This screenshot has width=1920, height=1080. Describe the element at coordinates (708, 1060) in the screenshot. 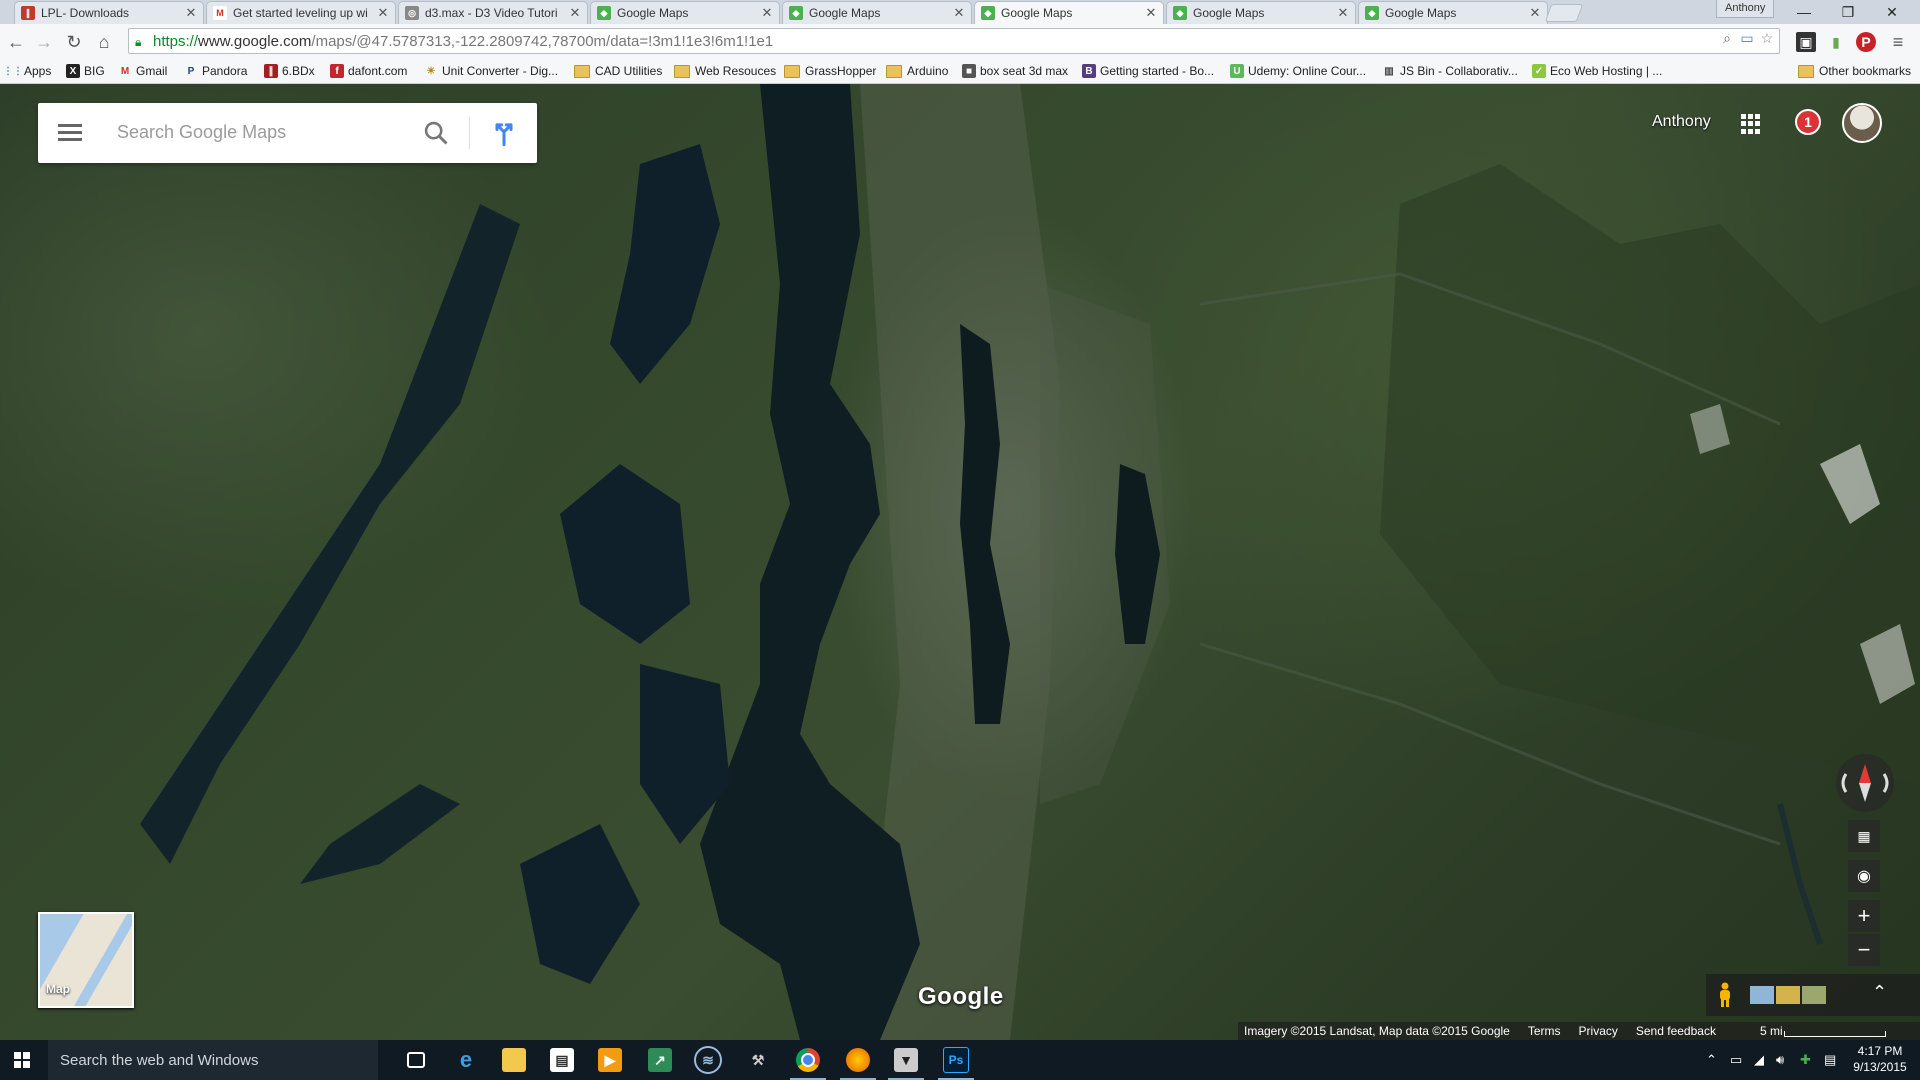

I see `wifi-app-icon: ≋` at that location.